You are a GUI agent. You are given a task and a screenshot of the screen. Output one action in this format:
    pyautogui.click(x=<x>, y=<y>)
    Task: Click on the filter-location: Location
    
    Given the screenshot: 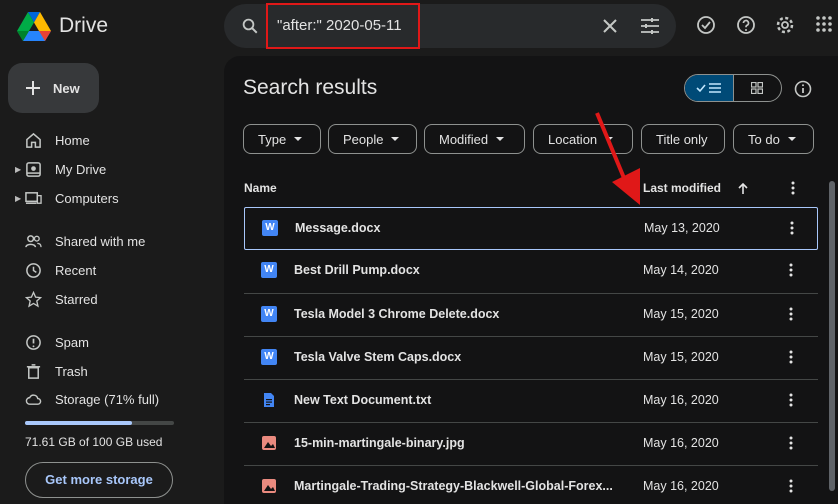 What is the action you would take?
    pyautogui.click(x=583, y=139)
    